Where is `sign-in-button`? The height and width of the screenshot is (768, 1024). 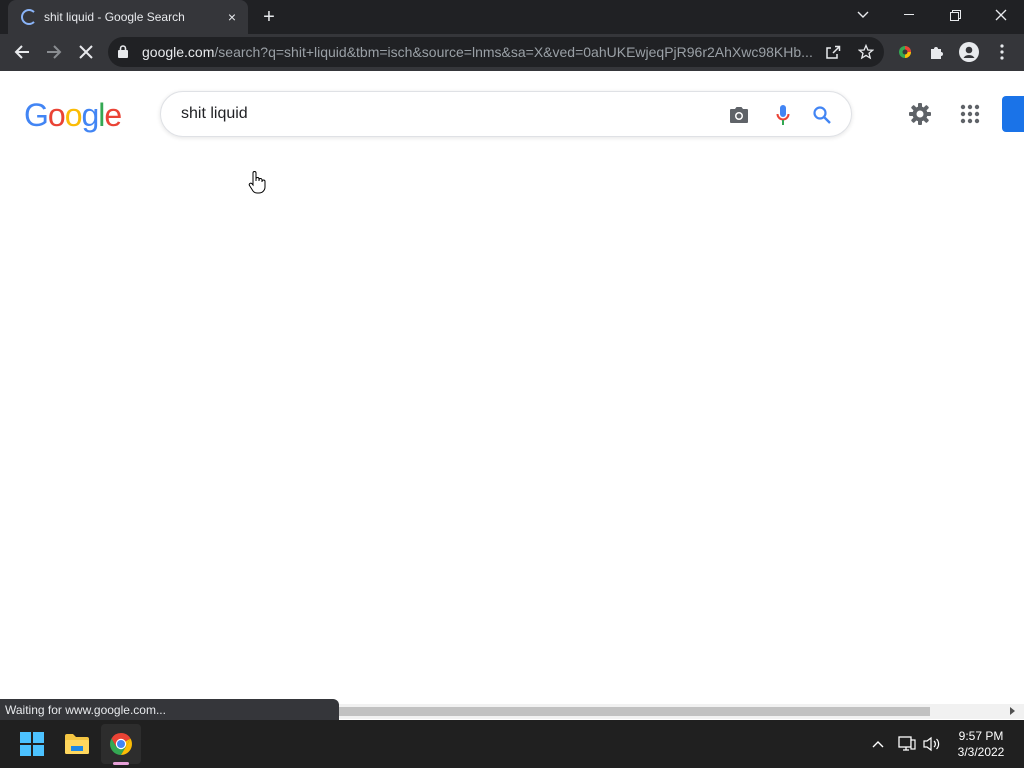 sign-in-button is located at coordinates (1013, 114).